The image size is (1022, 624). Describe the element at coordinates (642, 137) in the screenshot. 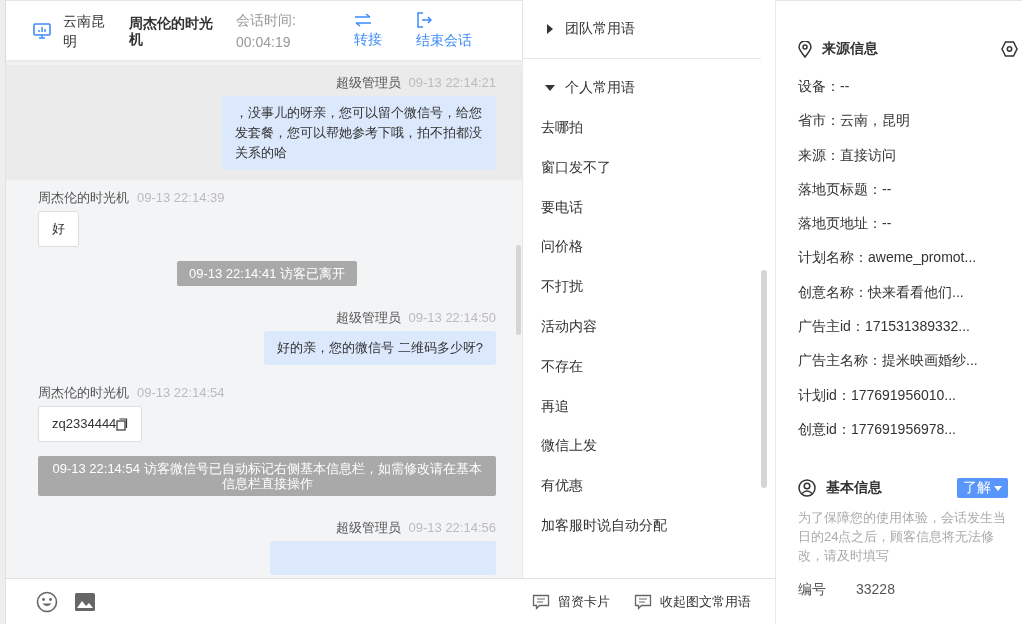

I see `phrase-item: 去哪拍` at that location.